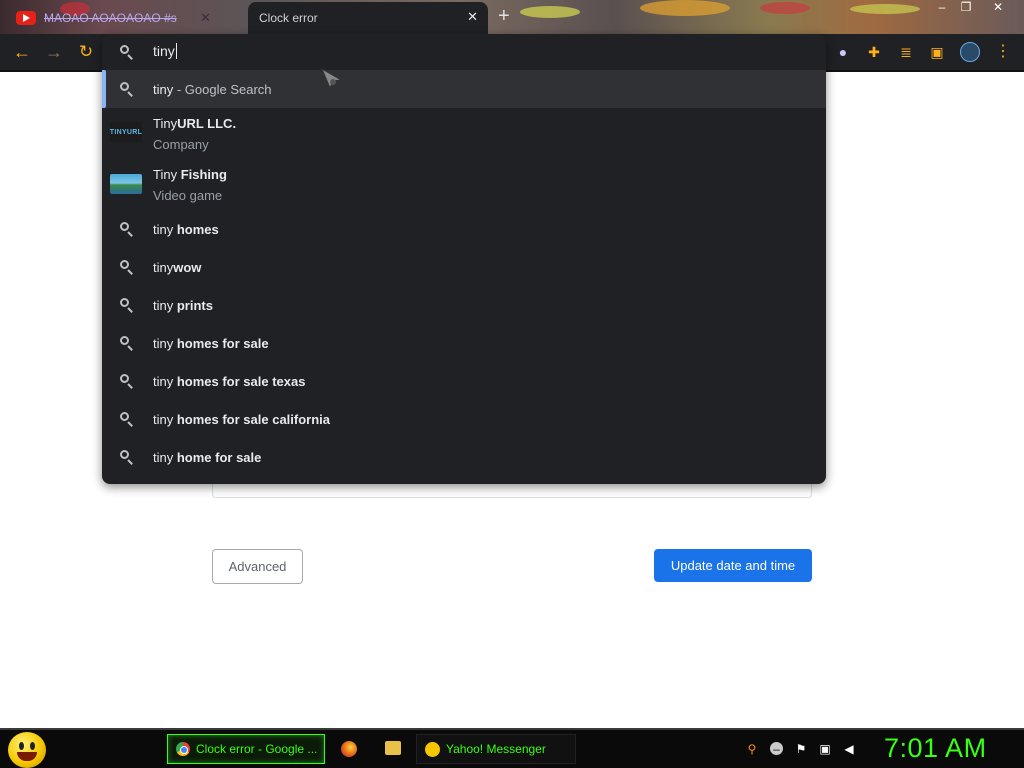 Image resolution: width=1024 pixels, height=768 pixels. Describe the element at coordinates (998, 7) in the screenshot. I see `close-window-icon: ✕` at that location.